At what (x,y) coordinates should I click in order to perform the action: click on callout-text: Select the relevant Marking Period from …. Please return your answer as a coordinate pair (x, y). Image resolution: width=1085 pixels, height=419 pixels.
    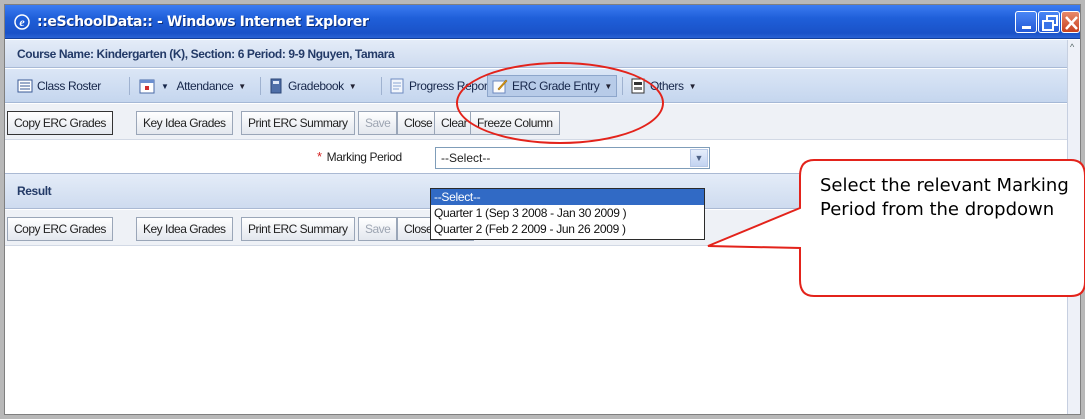
    Looking at the image, I should click on (944, 197).